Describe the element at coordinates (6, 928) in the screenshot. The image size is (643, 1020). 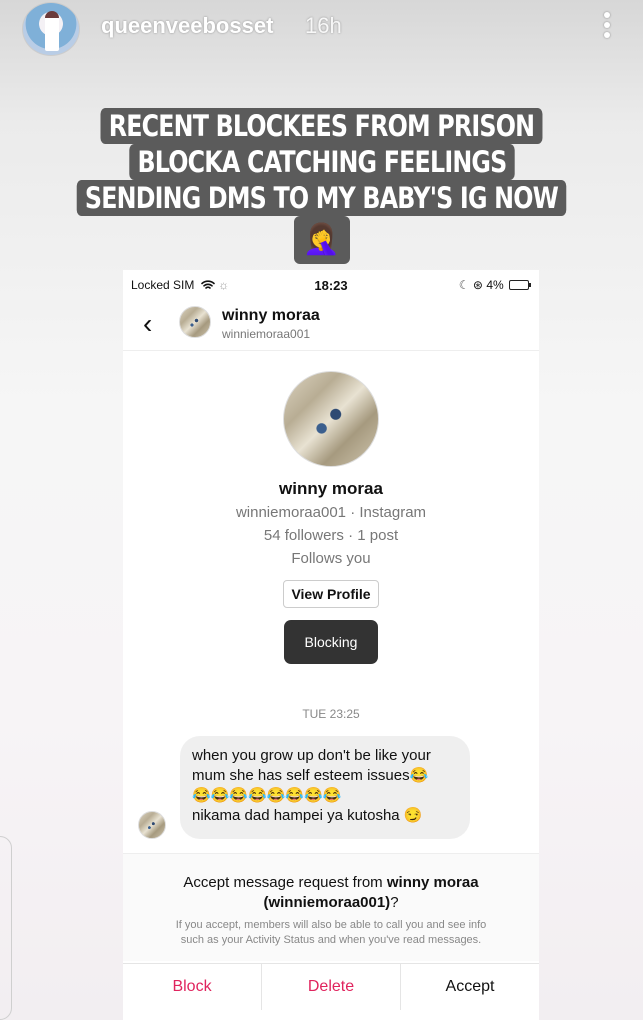
I see `story-reply-edge` at that location.